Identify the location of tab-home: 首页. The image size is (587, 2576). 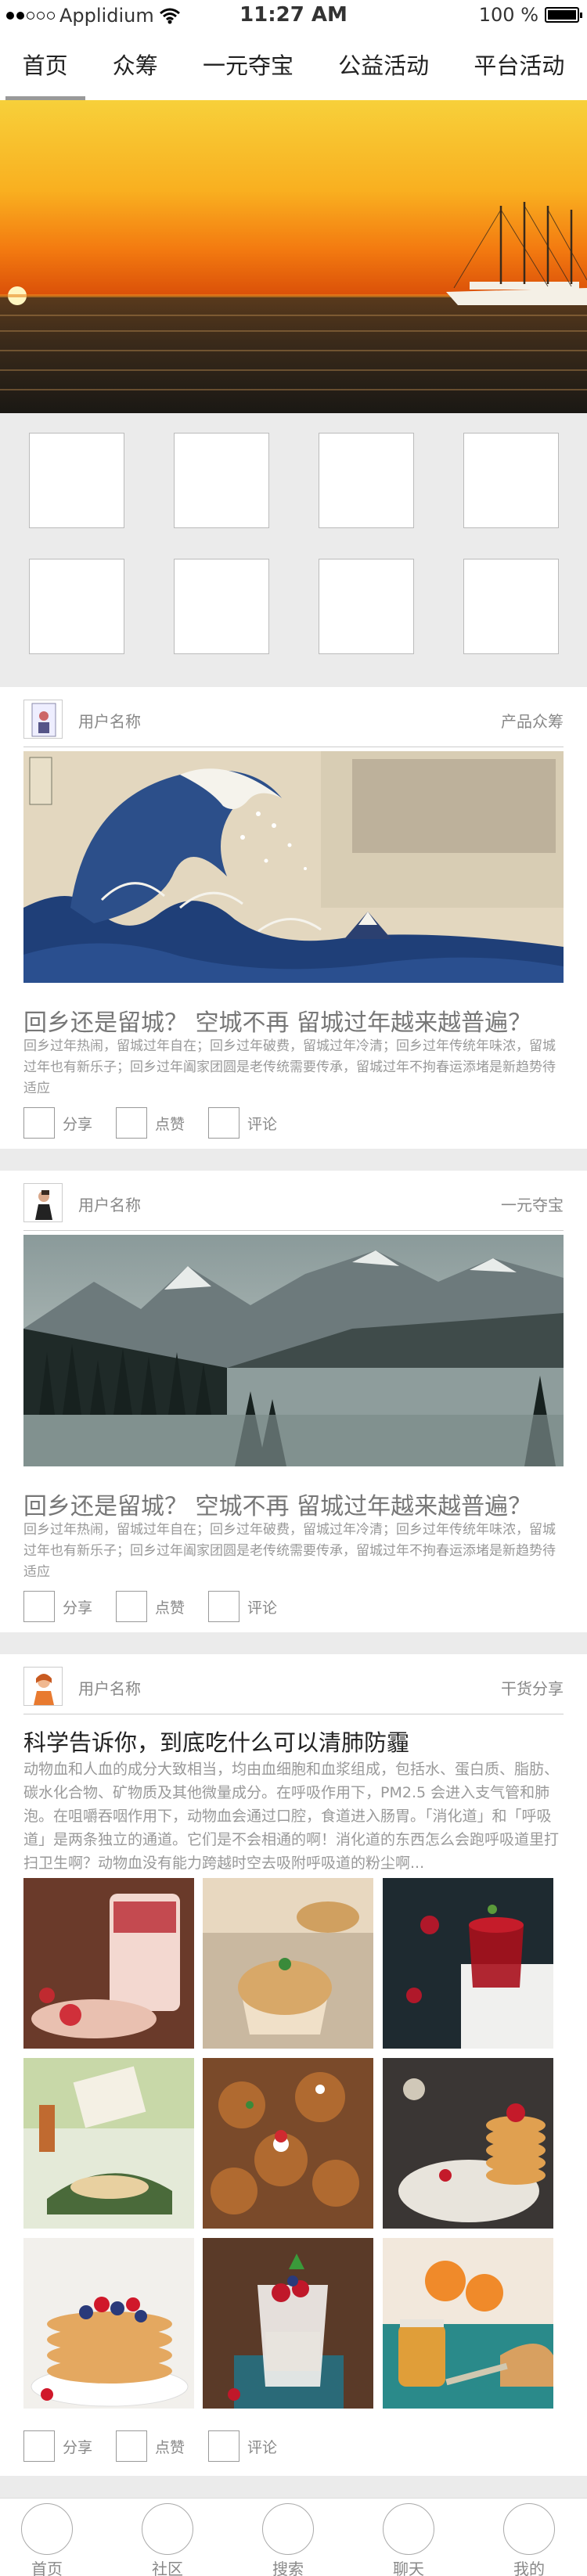
(45, 65).